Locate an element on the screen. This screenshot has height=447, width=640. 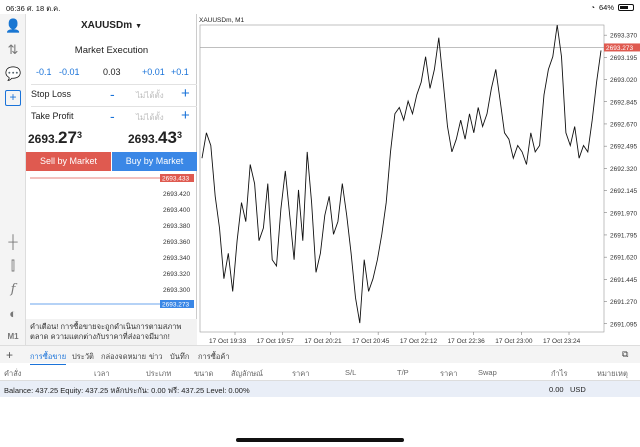
y-tick-label: 2691.270 is located at coordinates (623, 302).